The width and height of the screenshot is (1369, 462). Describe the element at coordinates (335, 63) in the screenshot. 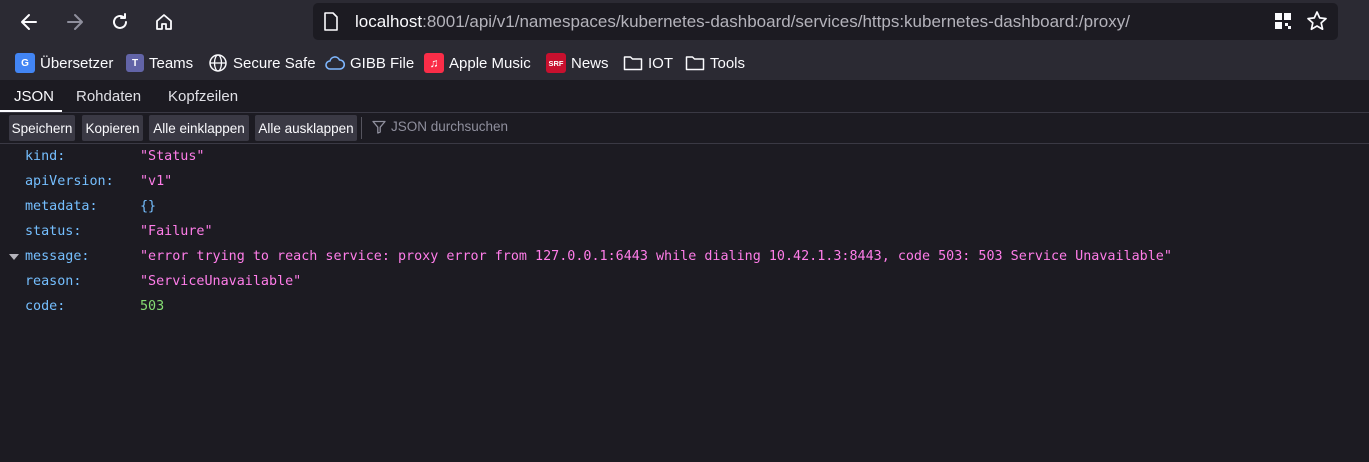

I see `cloud-icon` at that location.